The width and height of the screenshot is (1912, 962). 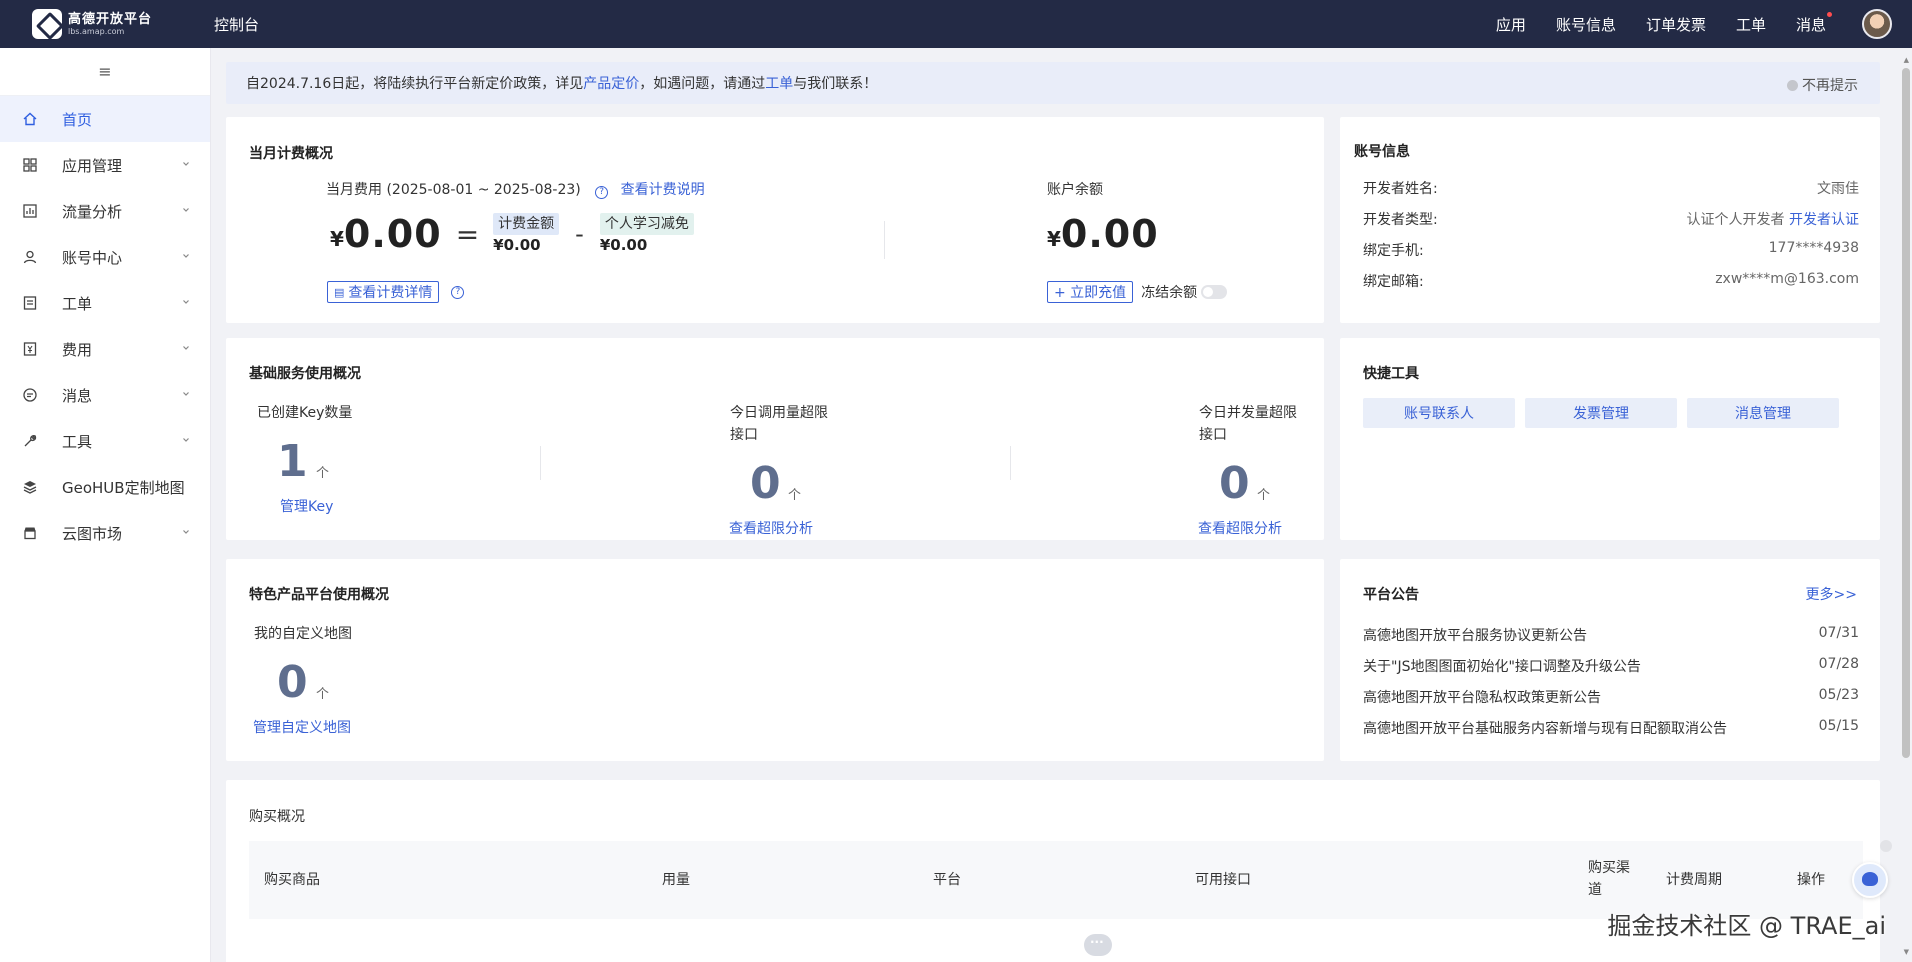 What do you see at coordinates (1906, 952) in the screenshot?
I see `scroll-down-arrow-icon: ▼` at bounding box center [1906, 952].